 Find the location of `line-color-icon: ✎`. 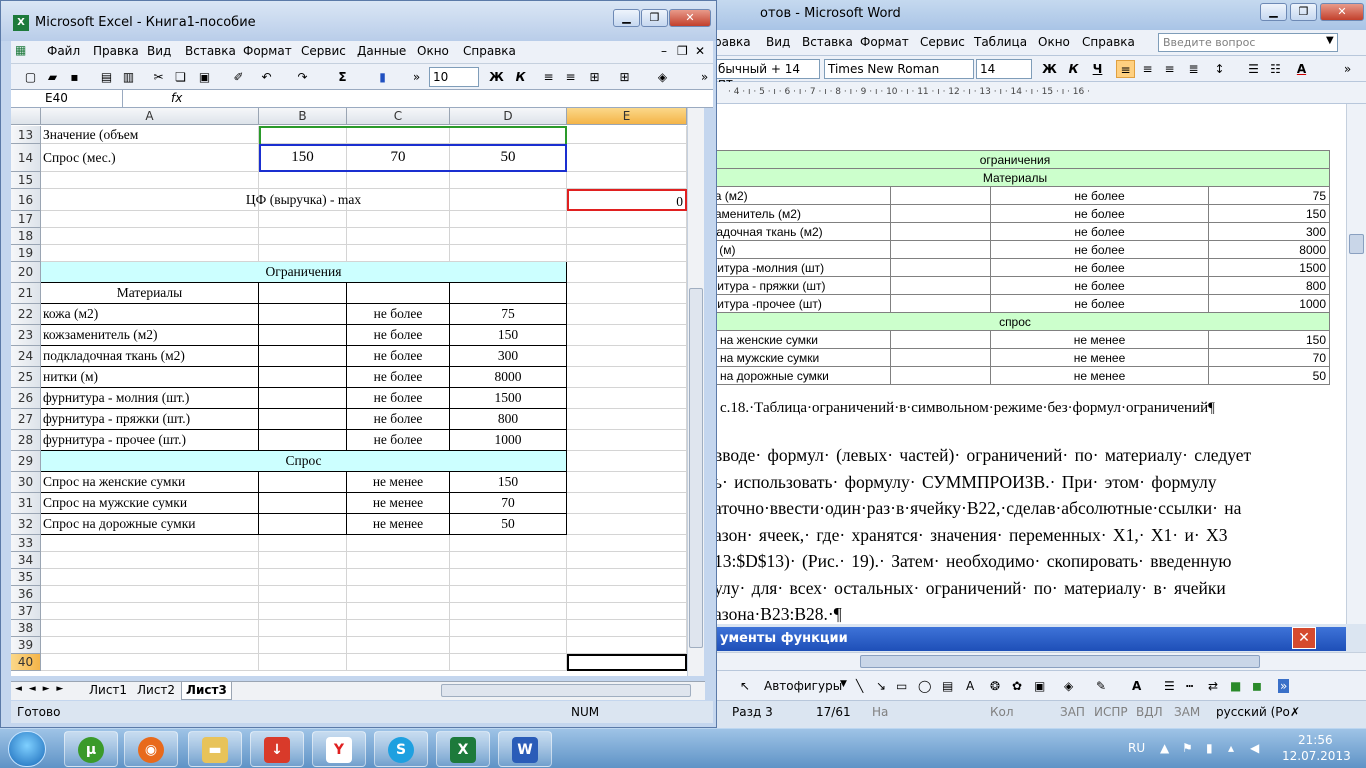

line-color-icon: ✎ is located at coordinates (1101, 686).